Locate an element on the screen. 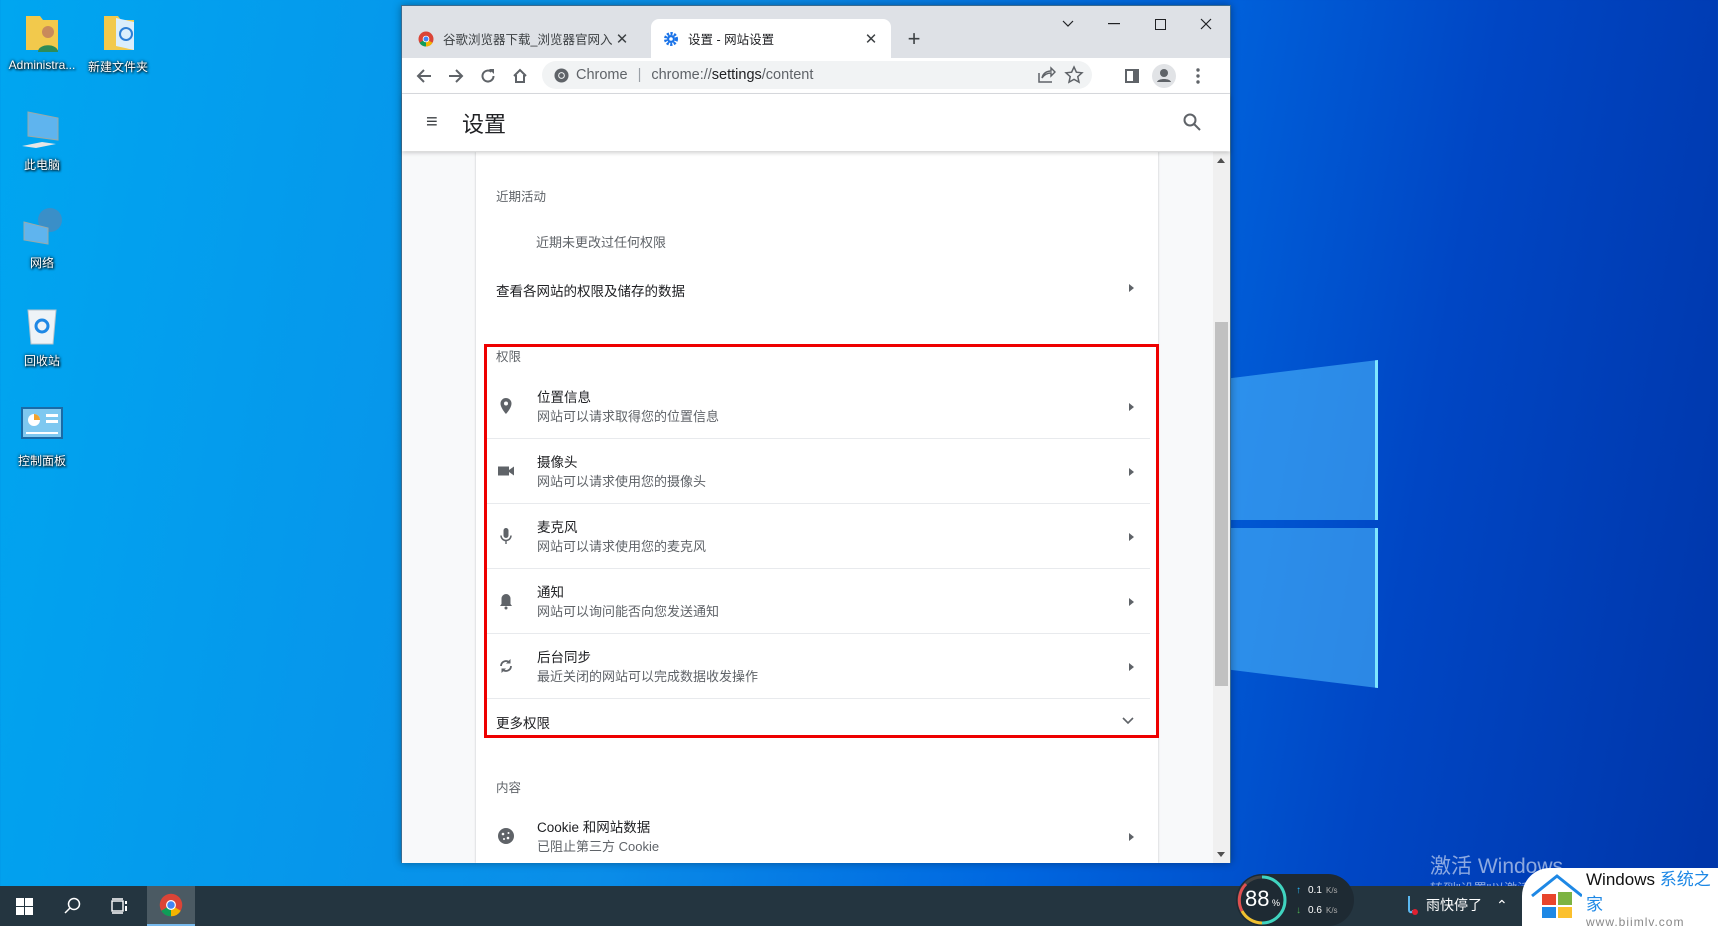 The width and height of the screenshot is (1718, 926). recycle-bin-icon is located at coordinates (42, 326).